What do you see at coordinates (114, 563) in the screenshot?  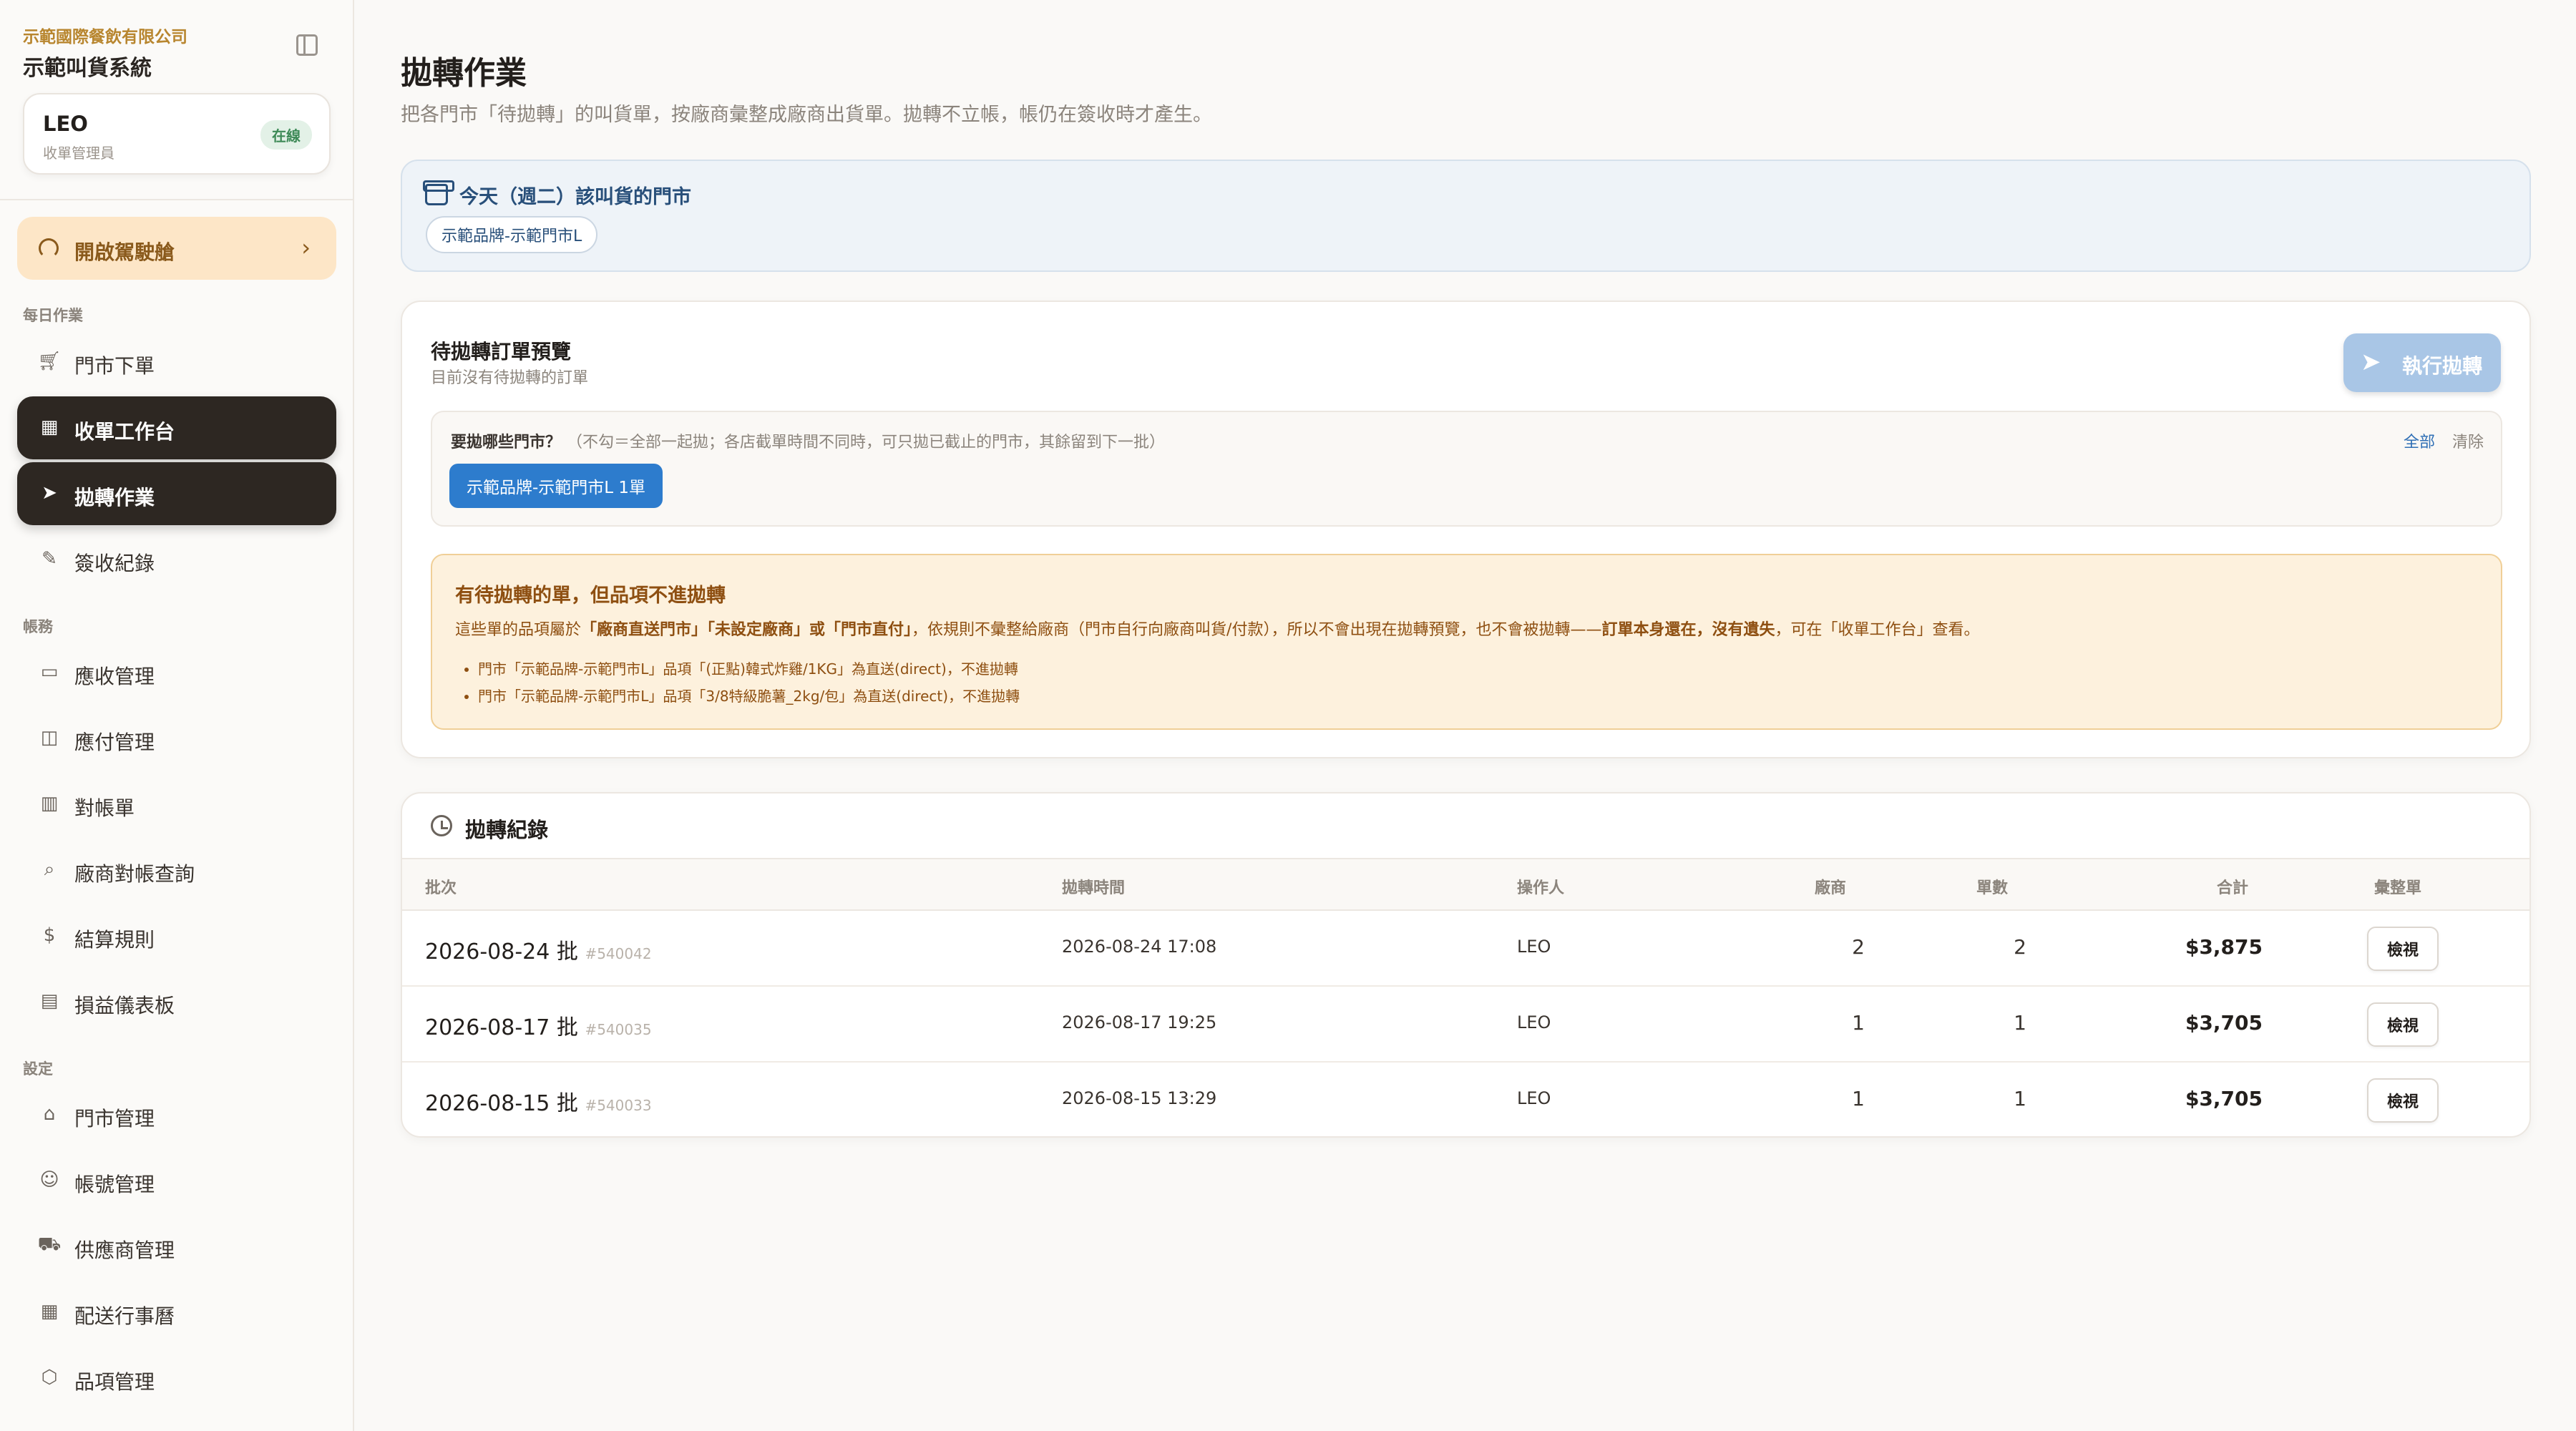 I see `sidebar-item-label: 簽收紀錄` at bounding box center [114, 563].